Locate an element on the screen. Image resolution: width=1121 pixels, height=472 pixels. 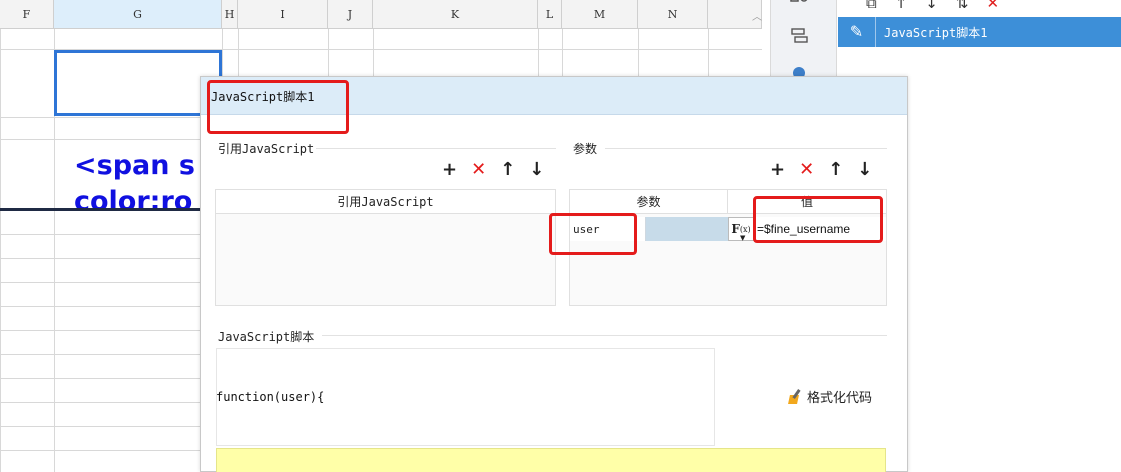
highlight-box-title is located at coordinates (278, 107).